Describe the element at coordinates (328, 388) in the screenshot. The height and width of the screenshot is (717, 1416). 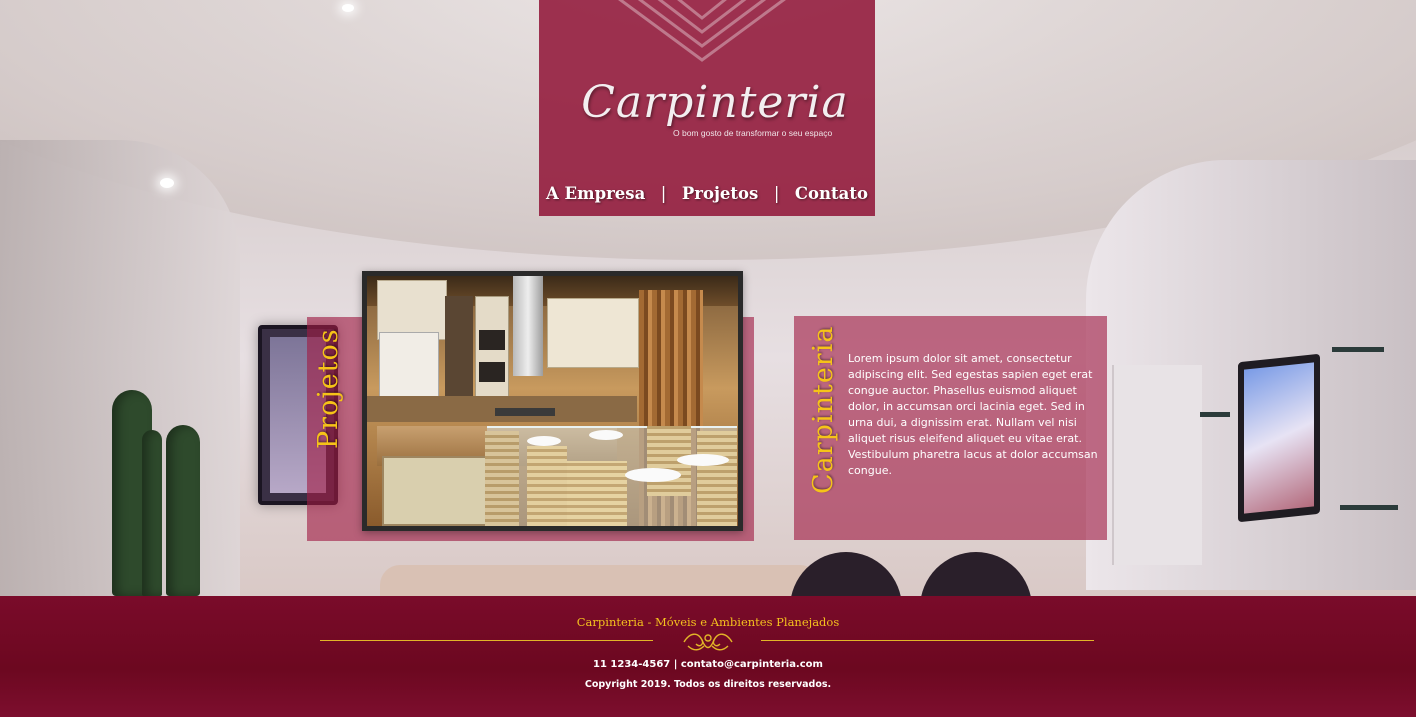
I see `projetos-title: Projetos` at that location.